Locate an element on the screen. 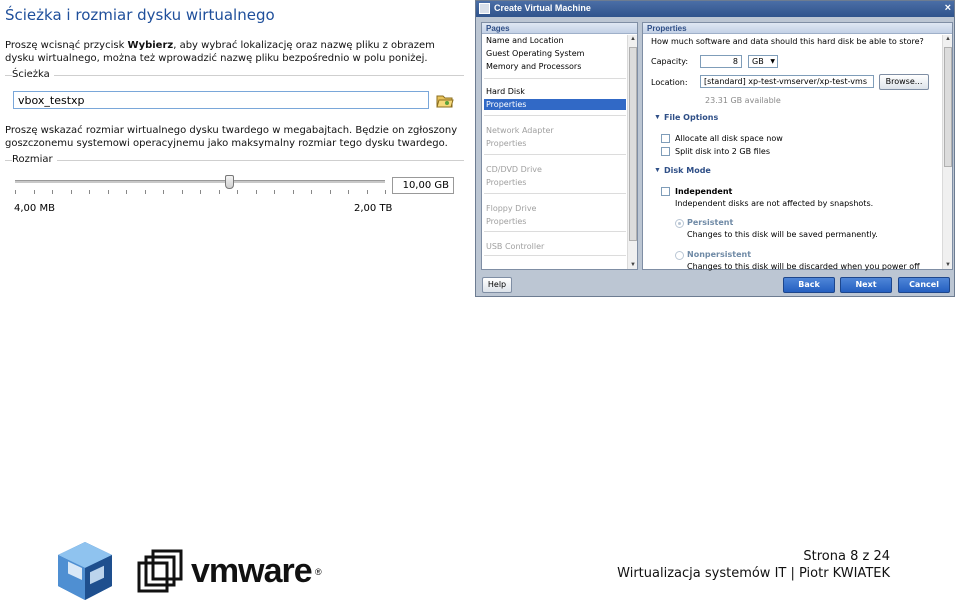  path-group-line is located at coordinates (234, 75).